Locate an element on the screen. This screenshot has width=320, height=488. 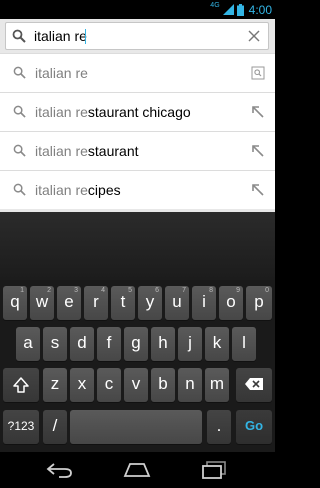
key-l: l is located at coordinates (244, 344).